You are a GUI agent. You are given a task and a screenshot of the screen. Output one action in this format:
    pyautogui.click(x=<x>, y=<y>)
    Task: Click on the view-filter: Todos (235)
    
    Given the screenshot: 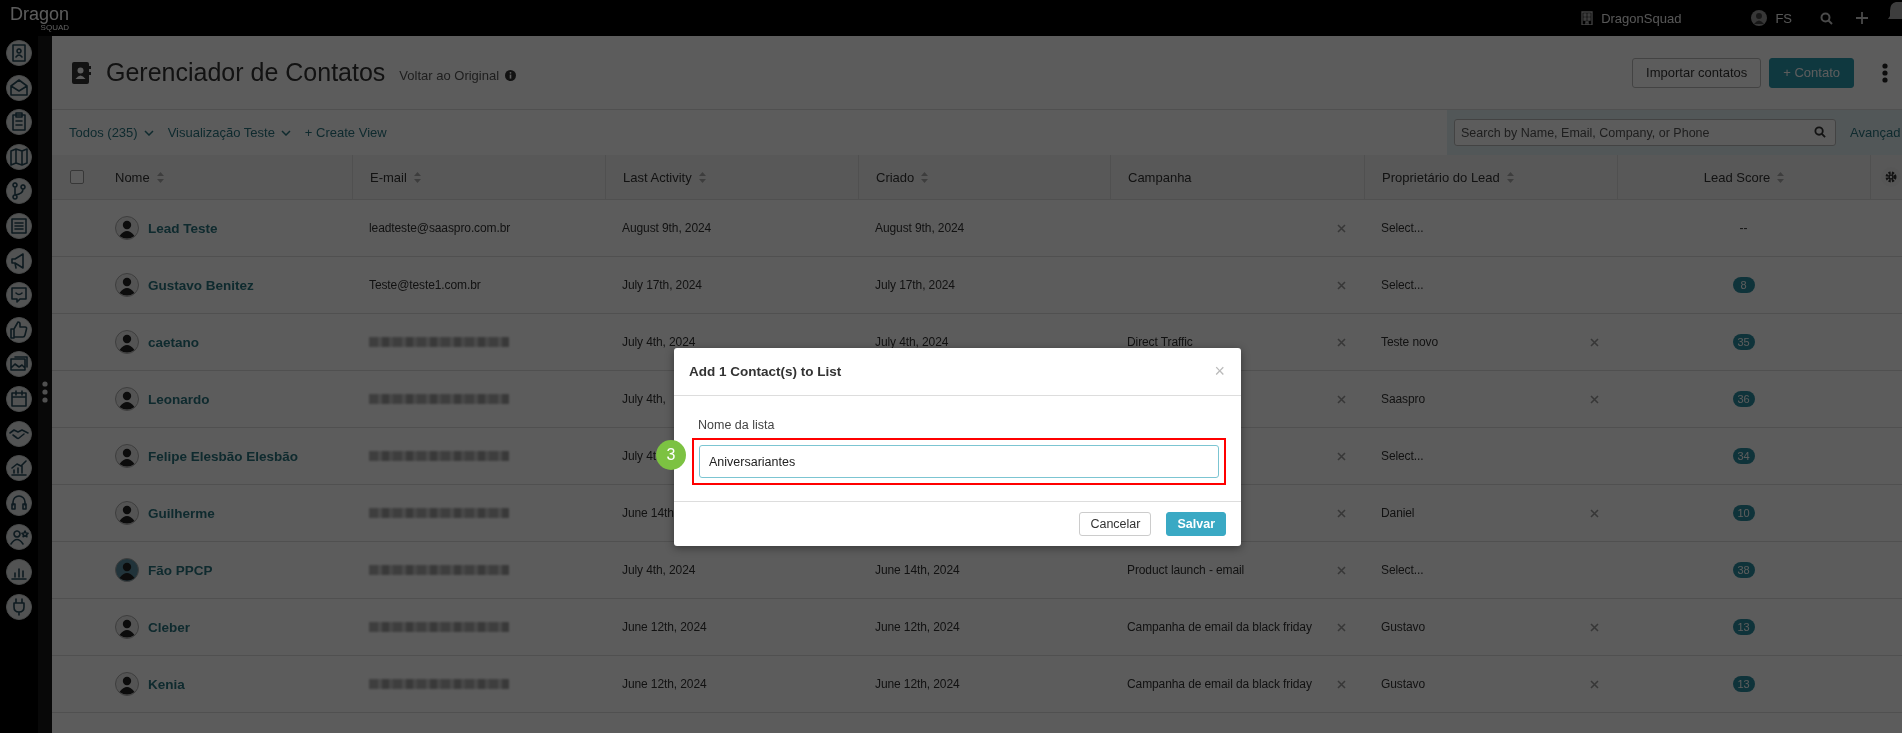 What is the action you would take?
    pyautogui.click(x=111, y=132)
    